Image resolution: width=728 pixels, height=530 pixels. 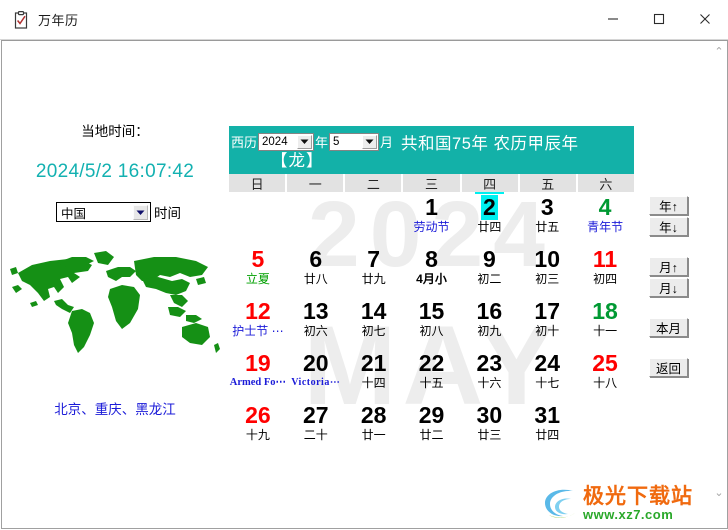 What do you see at coordinates (373, 311) in the screenshot?
I see `day-number: 14` at bounding box center [373, 311].